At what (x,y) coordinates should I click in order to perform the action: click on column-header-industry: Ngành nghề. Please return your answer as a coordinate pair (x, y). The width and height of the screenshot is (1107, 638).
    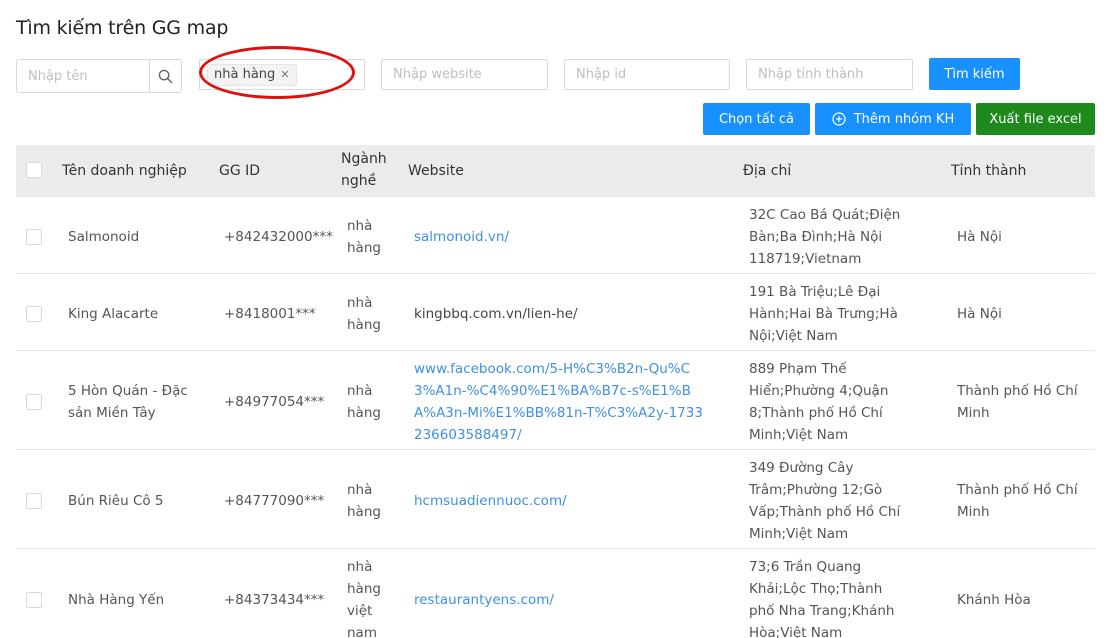
    Looking at the image, I should click on (364, 170).